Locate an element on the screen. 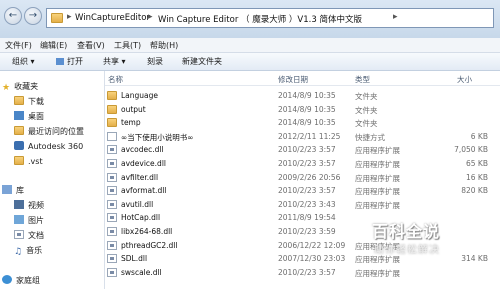 The image size is (500, 289). homegroup-icon is located at coordinates (7, 279).